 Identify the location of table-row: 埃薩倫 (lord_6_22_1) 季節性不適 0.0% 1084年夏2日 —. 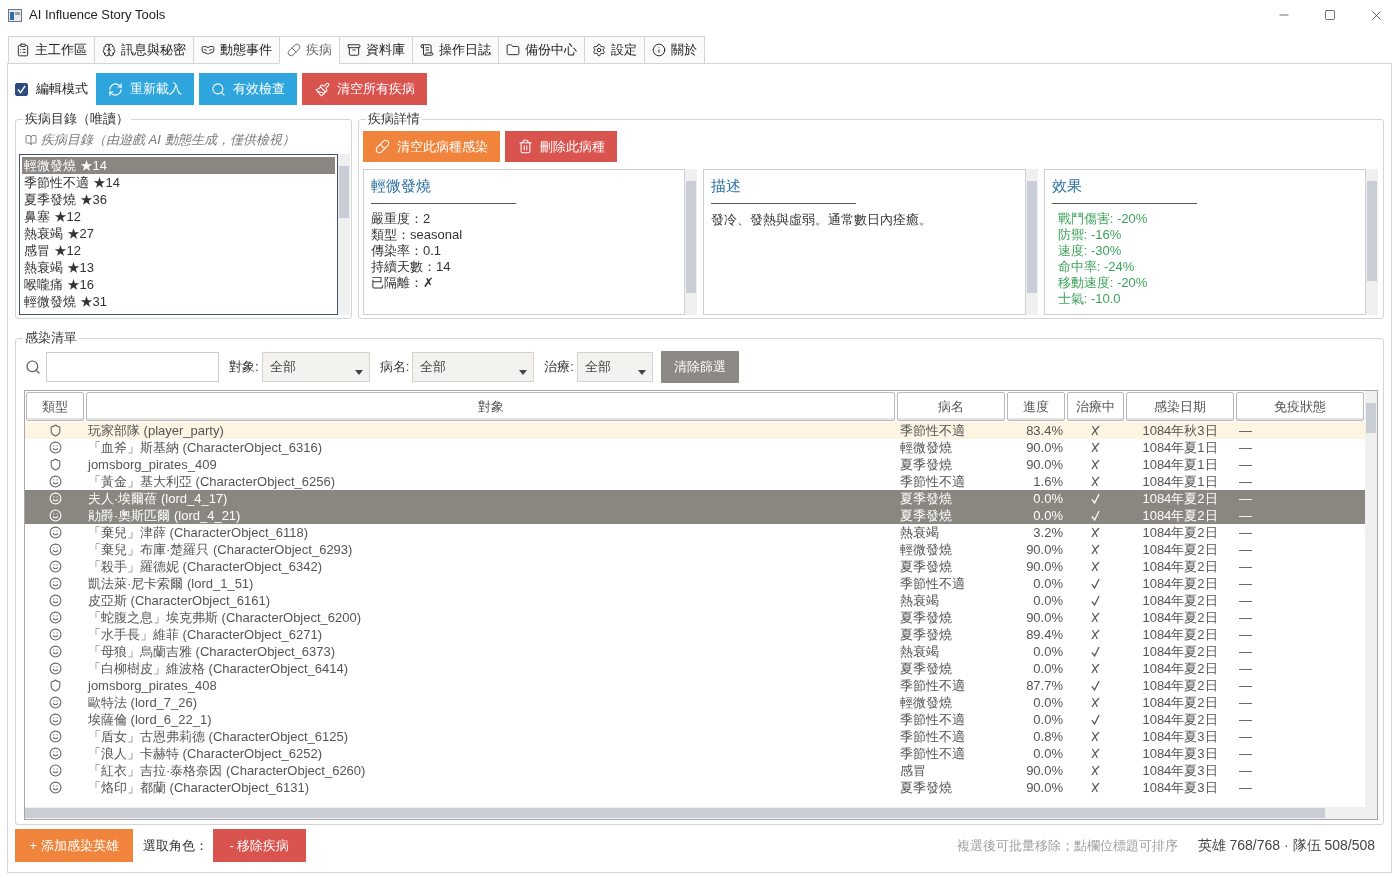
(695, 719).